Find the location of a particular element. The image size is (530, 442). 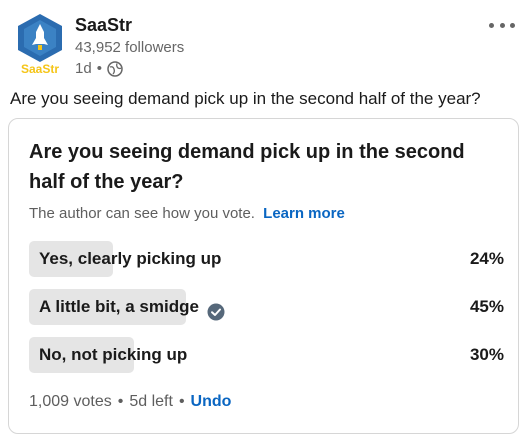

undo-vote-button: Undo is located at coordinates (211, 402).